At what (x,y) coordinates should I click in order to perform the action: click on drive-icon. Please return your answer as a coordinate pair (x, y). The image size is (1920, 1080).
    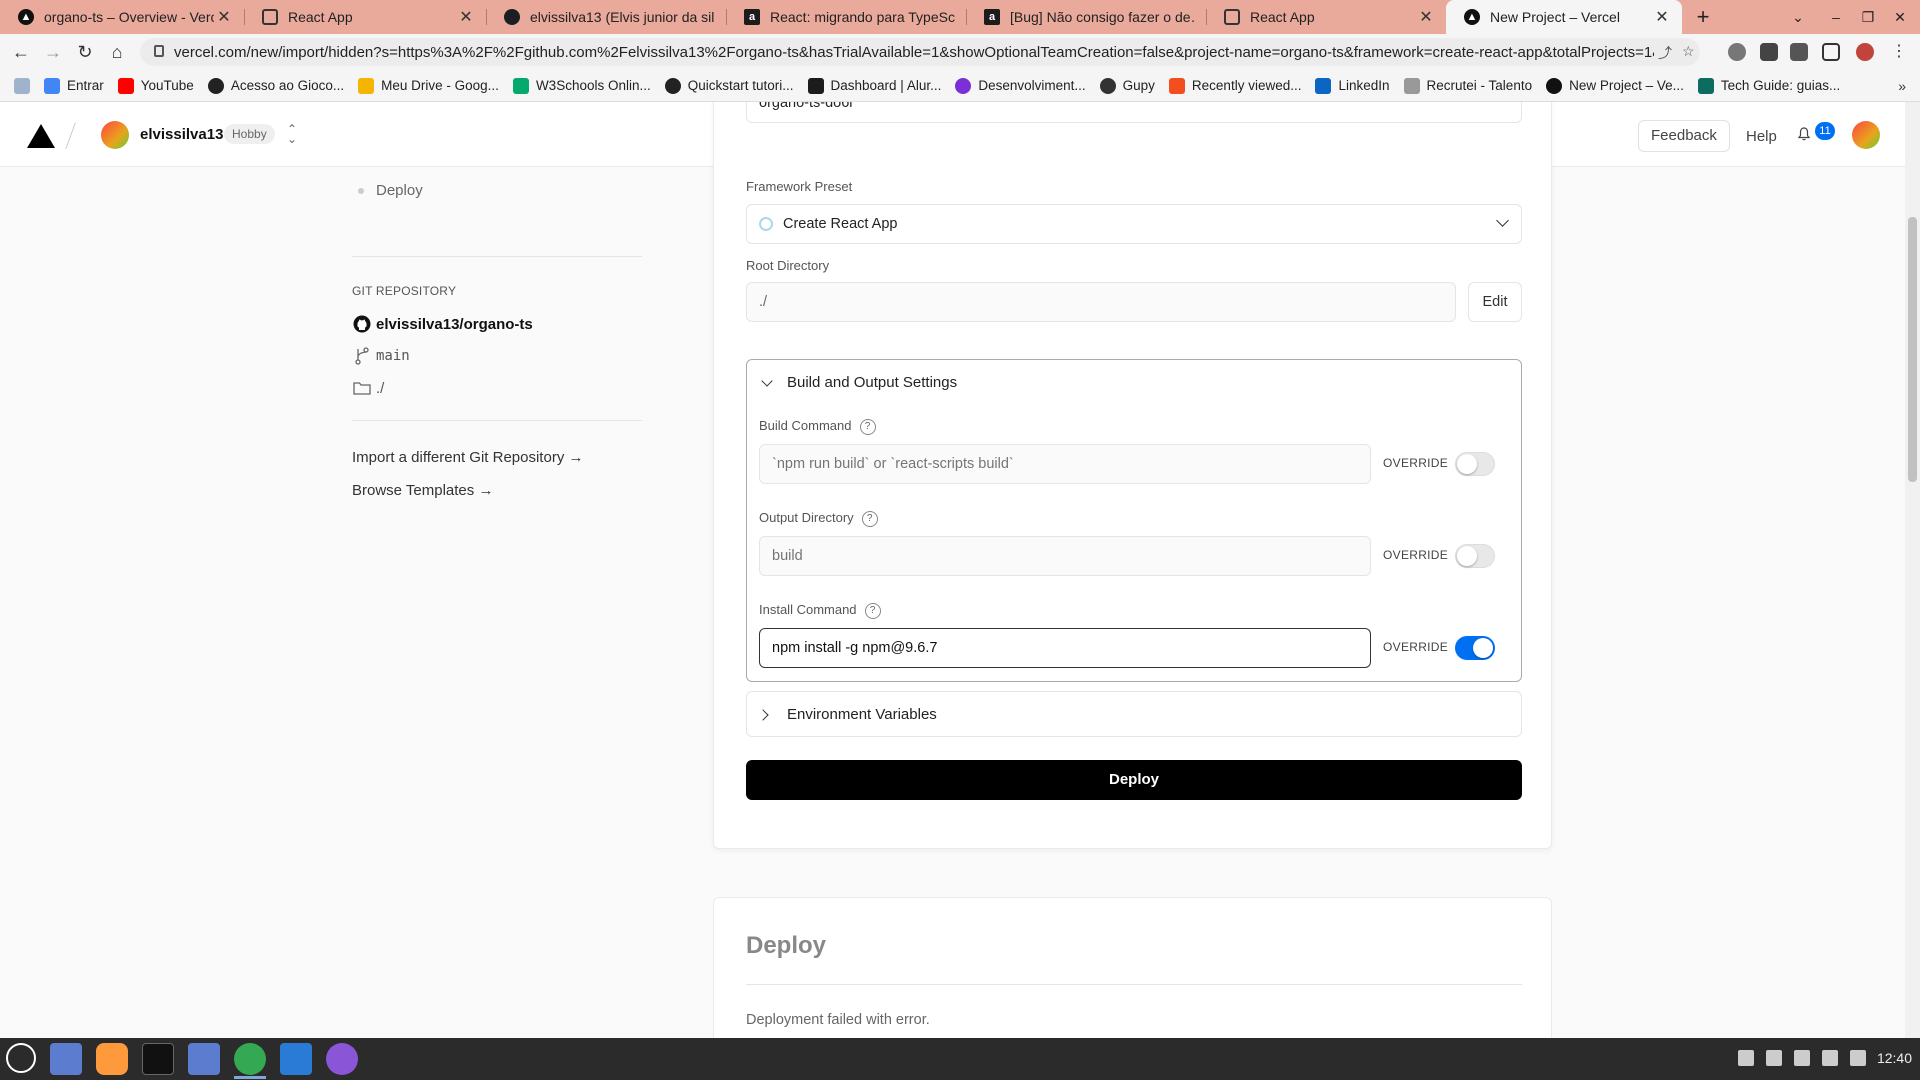
    Looking at the image, I should click on (366, 85).